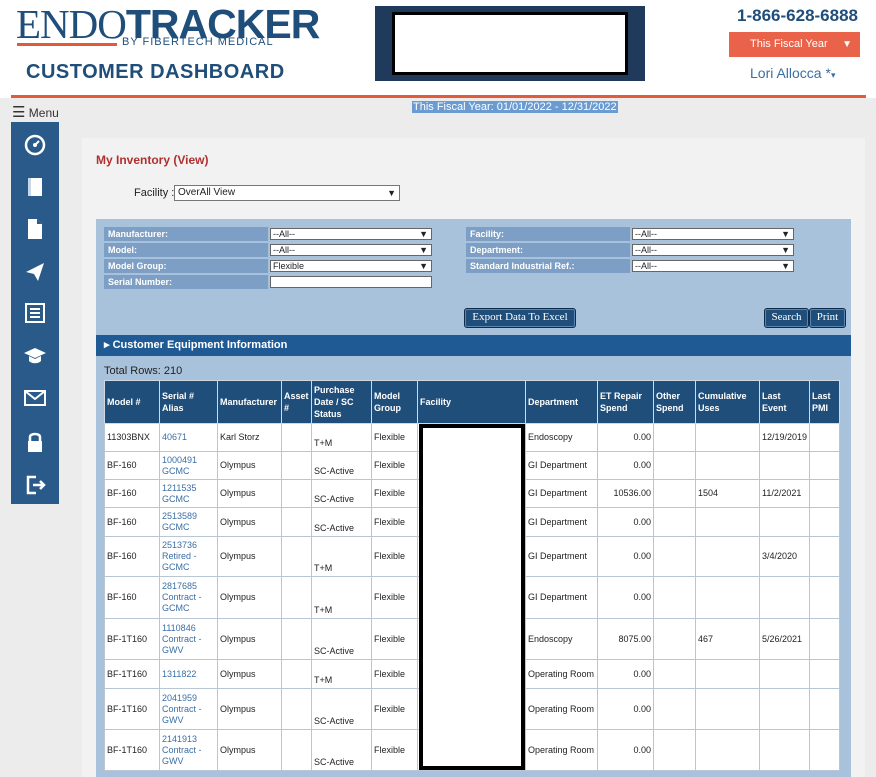  Describe the element at coordinates (792, 73) in the screenshot. I see `user-menu: Lori Allocca *▾` at that location.